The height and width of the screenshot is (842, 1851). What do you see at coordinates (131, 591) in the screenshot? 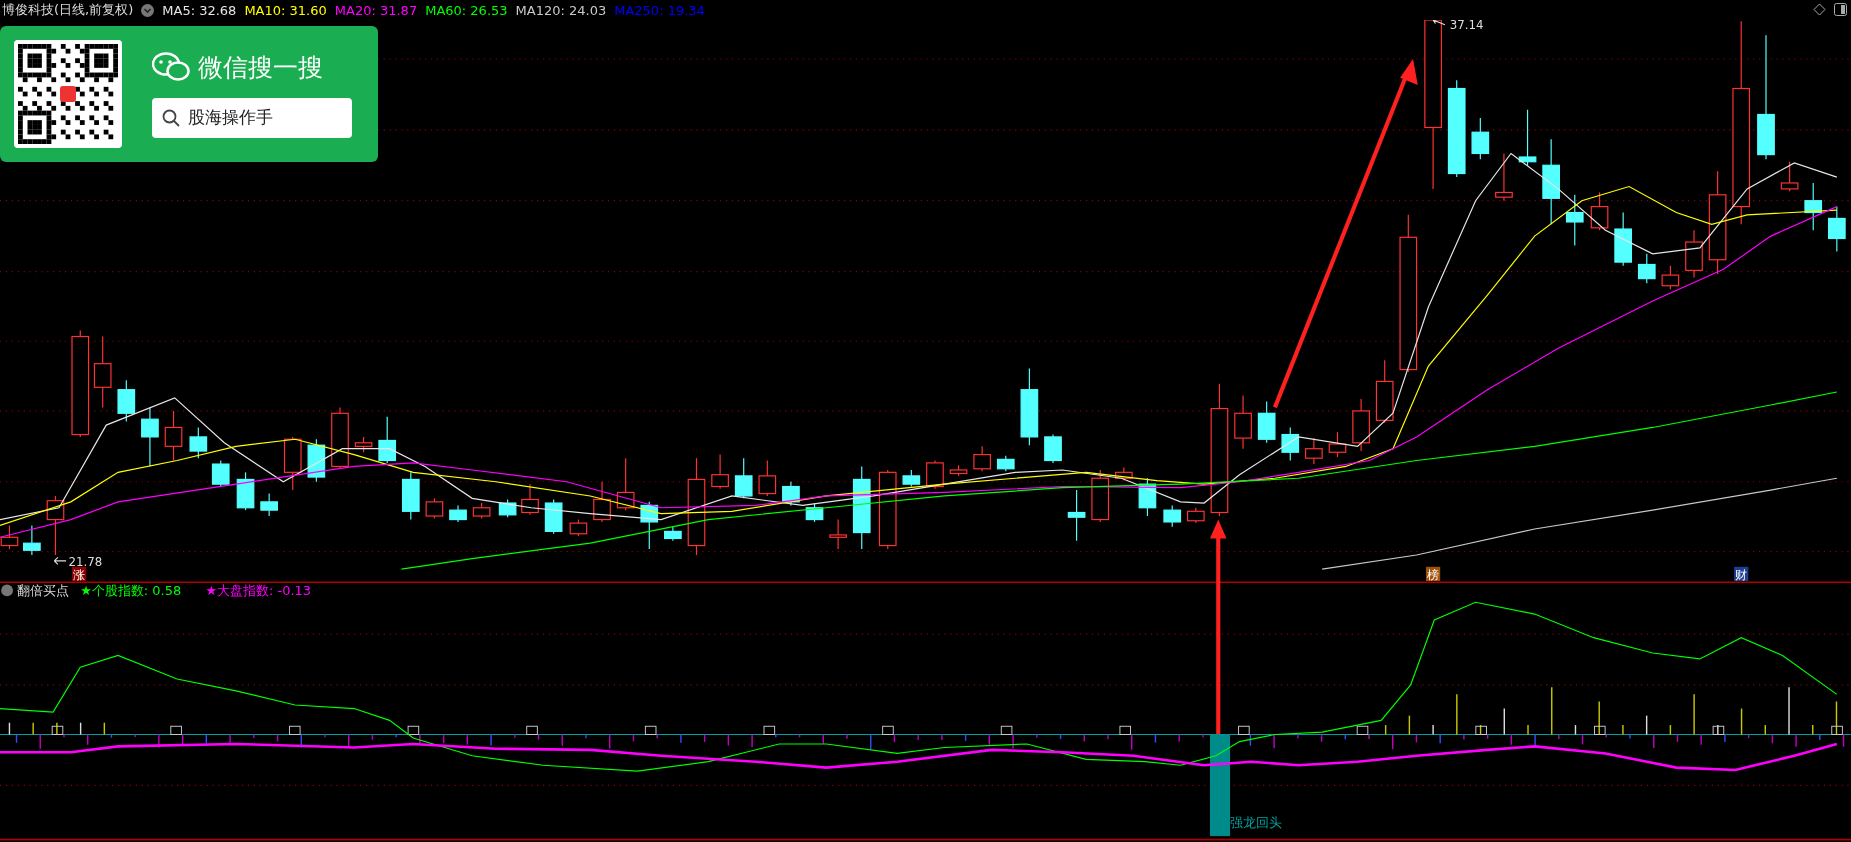
I see `indicator-legend-label: ★个股指数: 0.58` at bounding box center [131, 591].